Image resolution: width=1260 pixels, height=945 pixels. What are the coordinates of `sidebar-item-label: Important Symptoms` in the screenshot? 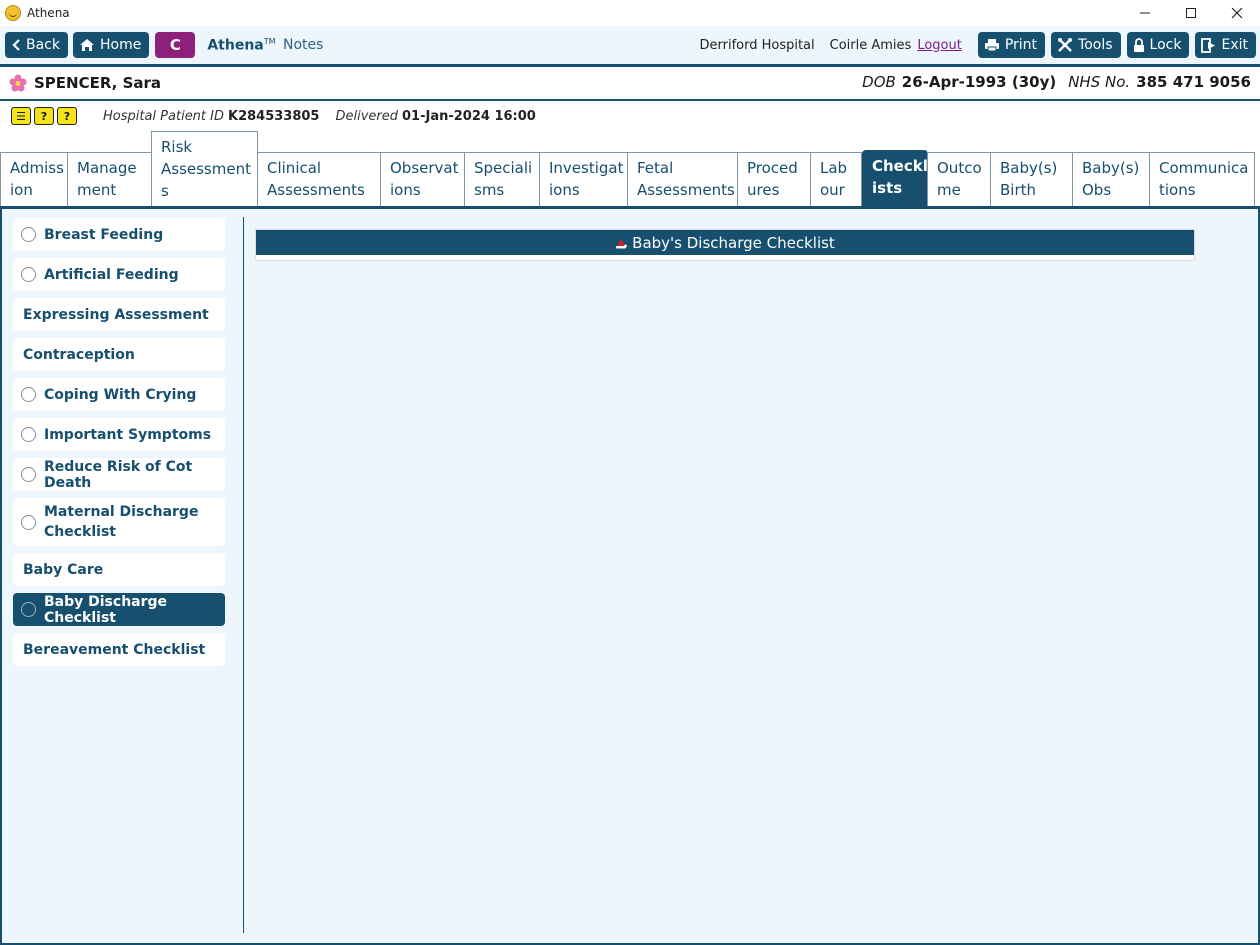 It's located at (128, 434).